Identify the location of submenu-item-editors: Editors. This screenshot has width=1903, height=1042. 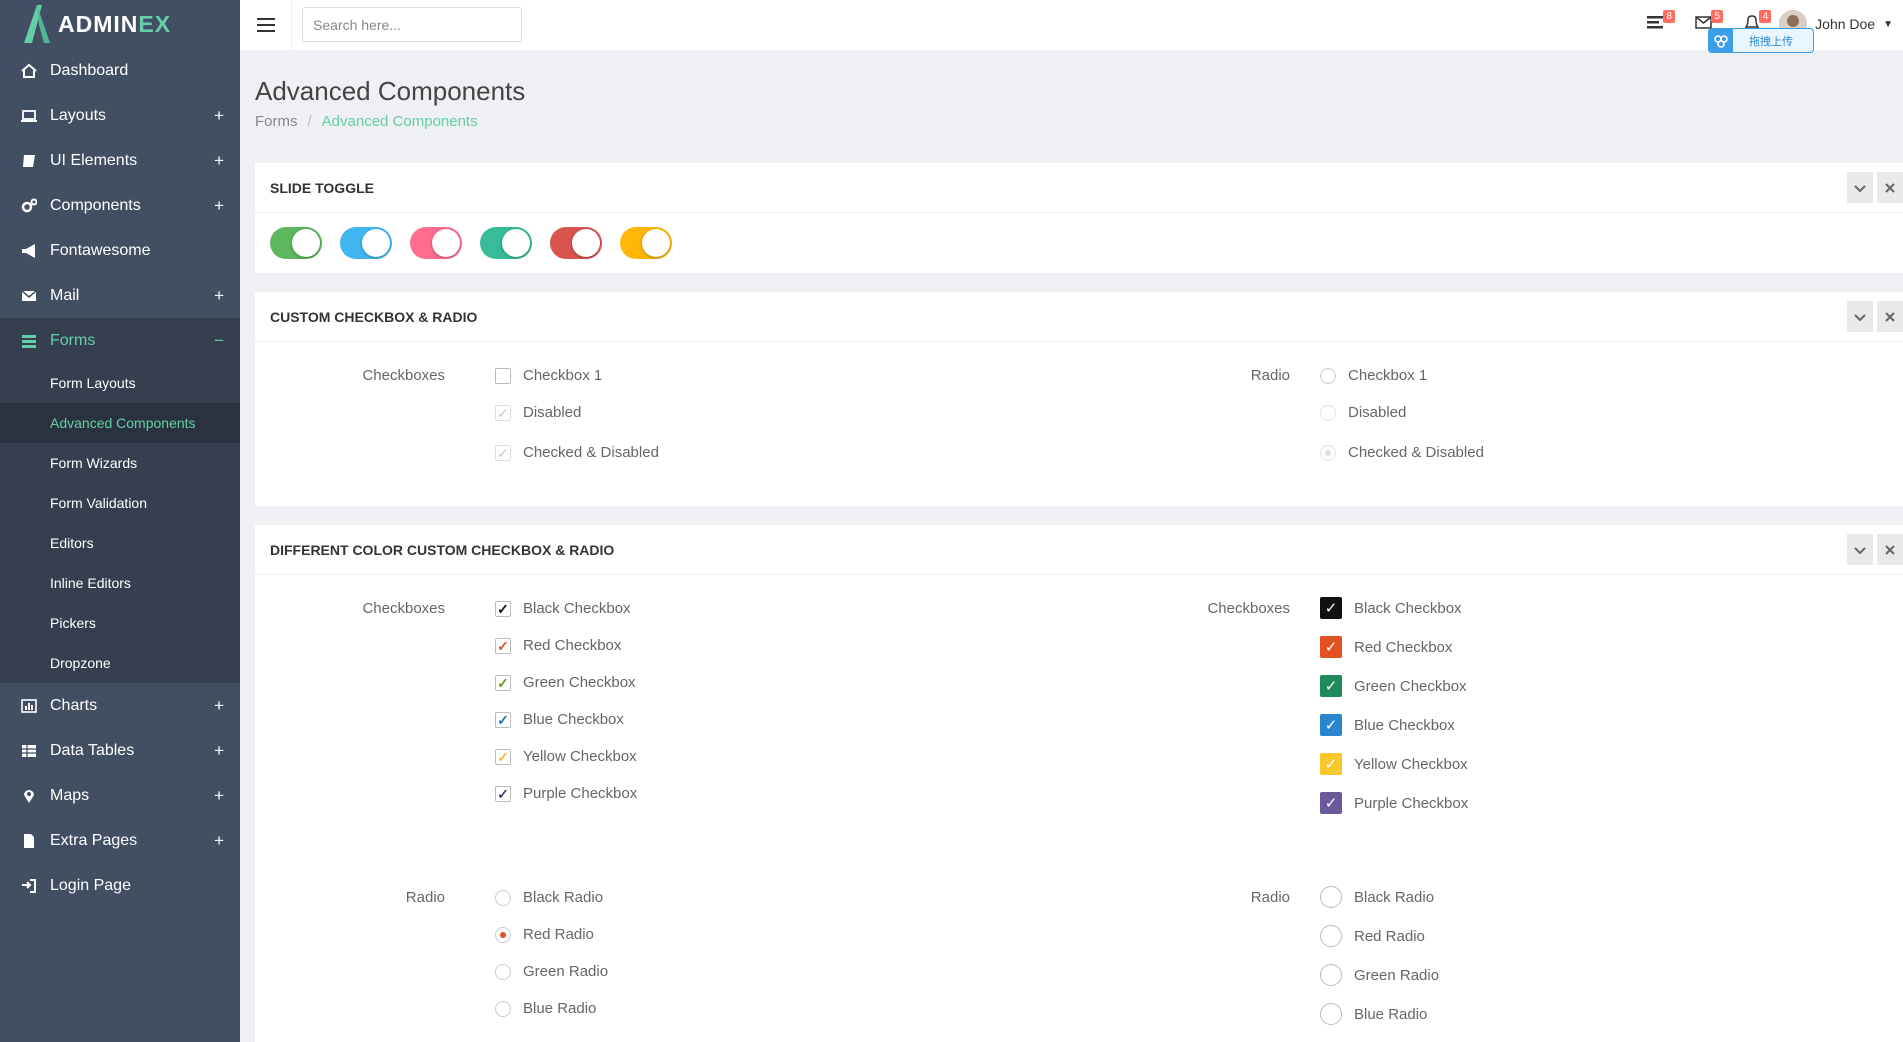
(120, 543).